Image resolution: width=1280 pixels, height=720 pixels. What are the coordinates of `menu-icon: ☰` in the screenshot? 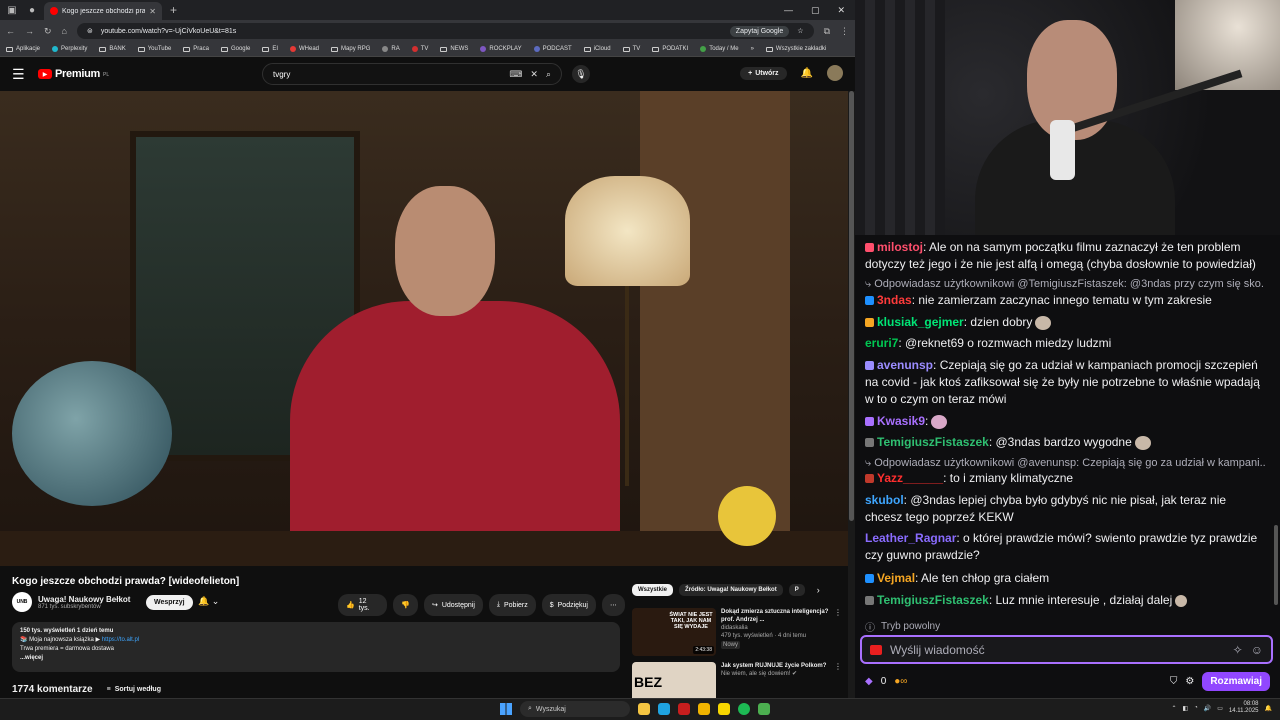 It's located at (22, 74).